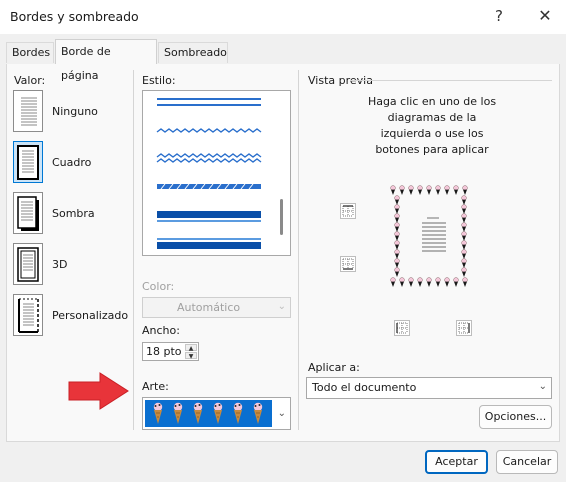 Image resolution: width=566 pixels, height=482 pixels. I want to click on apply-to-dropdown: Todo el documento ⌄, so click(429, 388).